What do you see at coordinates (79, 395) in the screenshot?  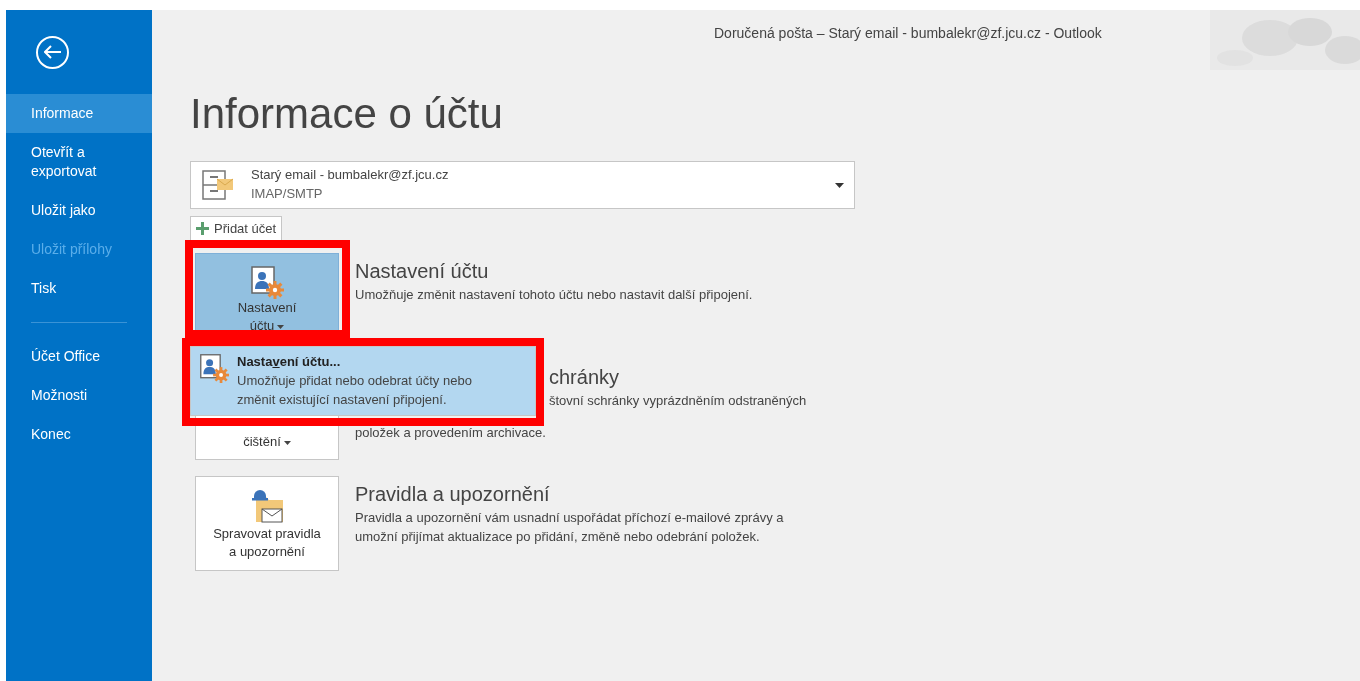 I see `sidebar-item: Možnosti` at bounding box center [79, 395].